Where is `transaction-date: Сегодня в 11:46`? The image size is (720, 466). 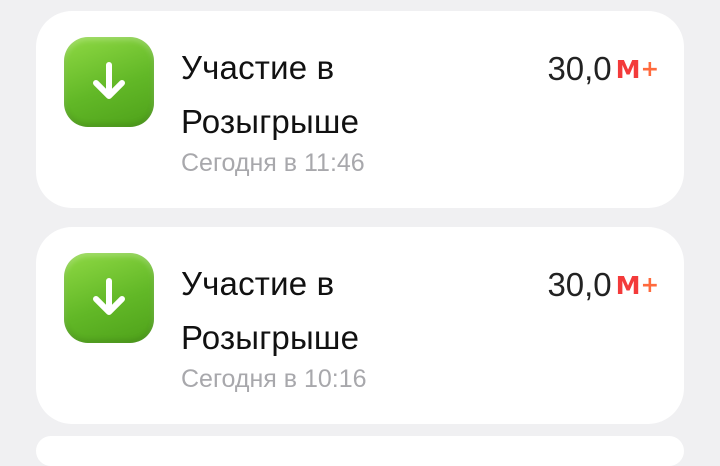
transaction-date: Сегодня в 11:46 is located at coordinates (273, 163).